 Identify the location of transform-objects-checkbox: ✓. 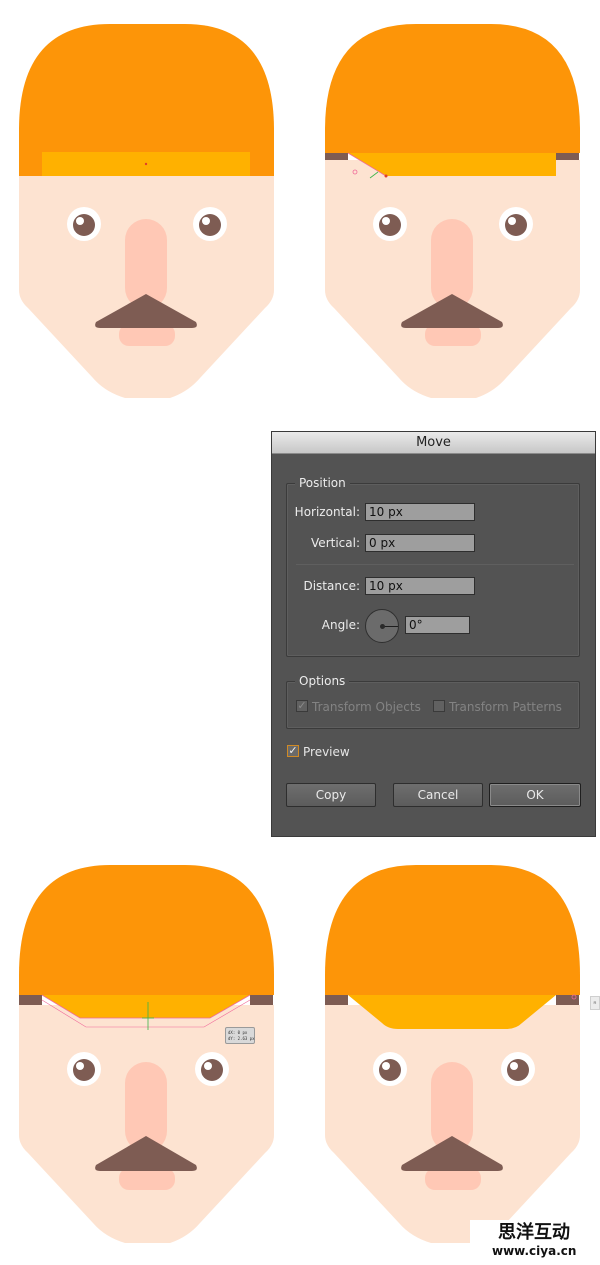
(302, 706).